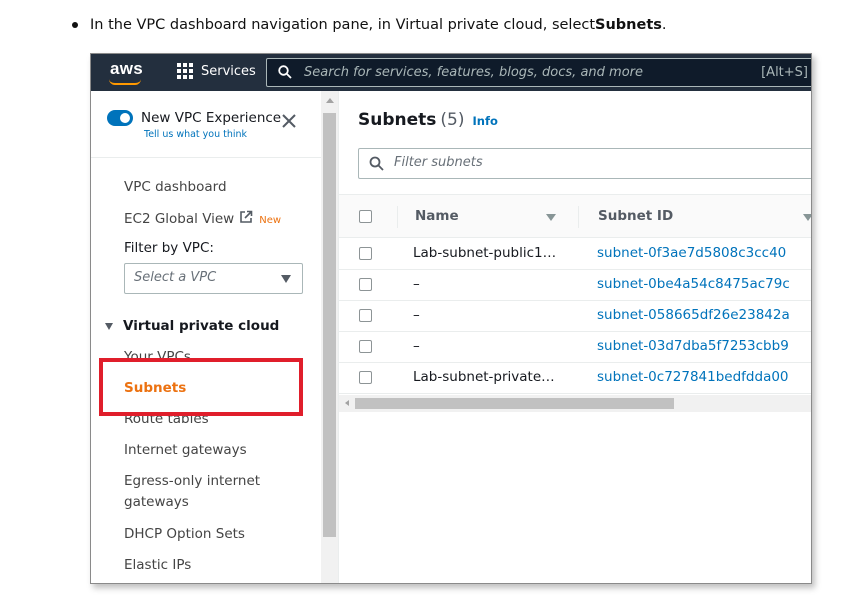 This screenshot has height=610, width=854. Describe the element at coordinates (175, 277) in the screenshot. I see `vpc-select-placeholder: Select a VPC` at that location.